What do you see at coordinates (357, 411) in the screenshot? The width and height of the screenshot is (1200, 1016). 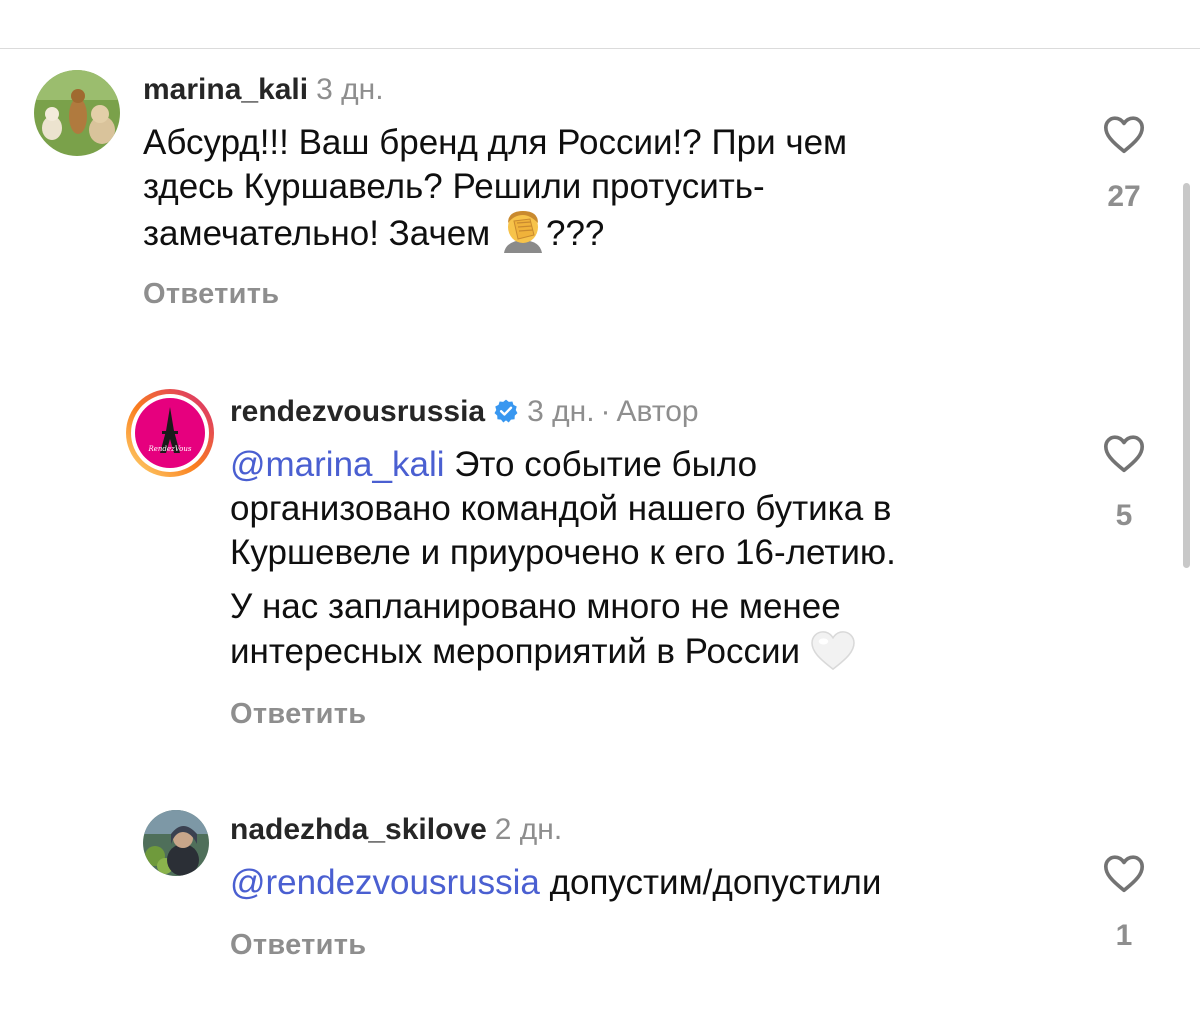 I see `username: rendezvousrussia` at bounding box center [357, 411].